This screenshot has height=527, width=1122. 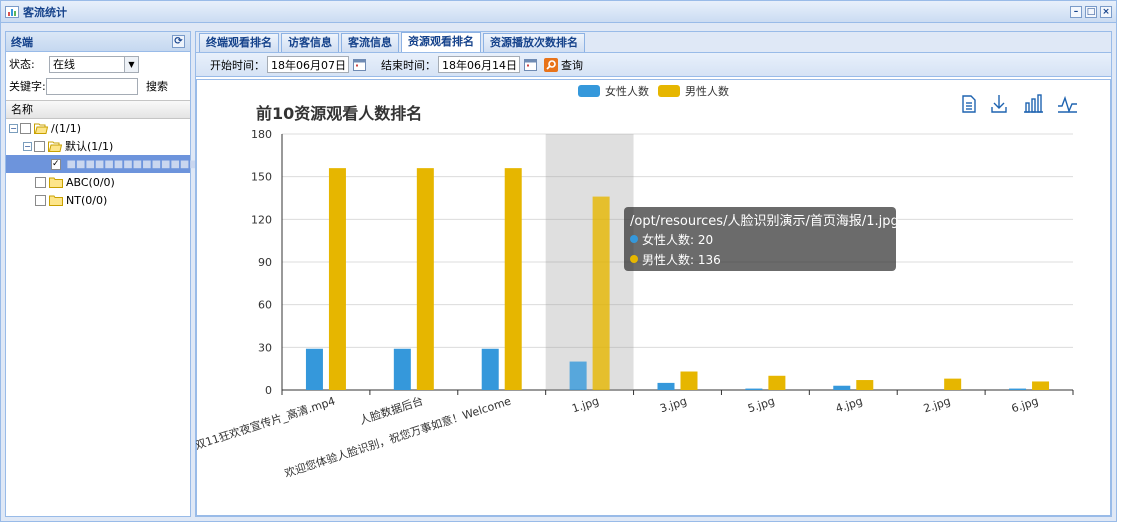 What do you see at coordinates (265, 347) in the screenshot?
I see `y-tick-label: 30` at bounding box center [265, 347].